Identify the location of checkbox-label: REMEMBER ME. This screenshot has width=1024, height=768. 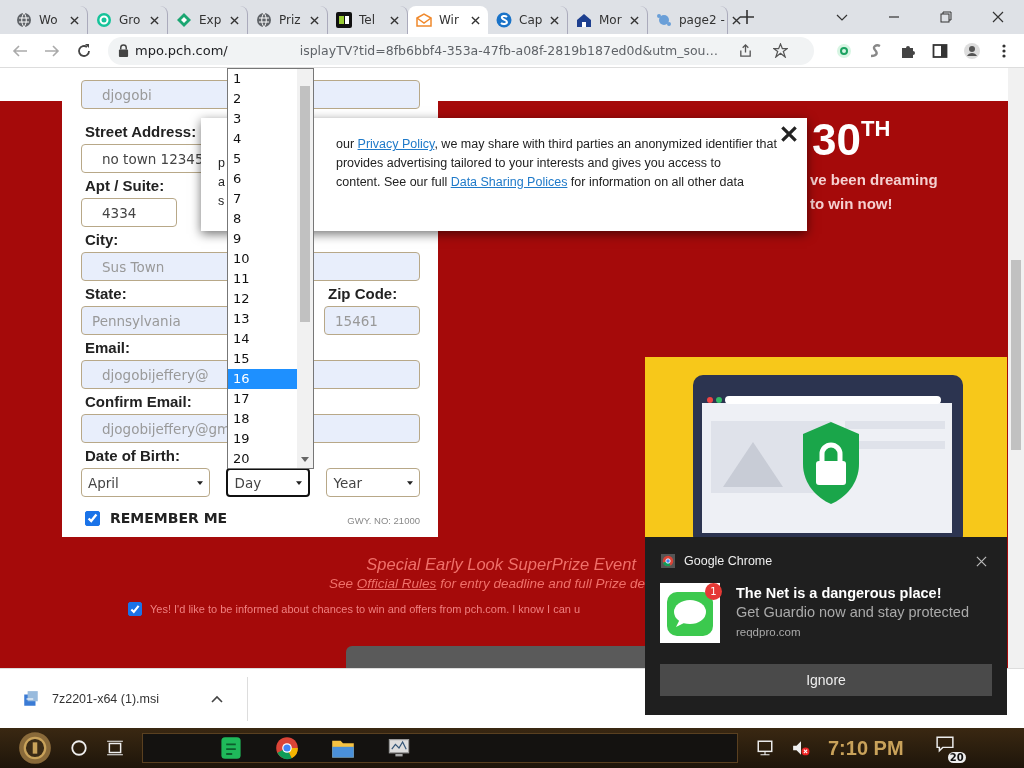
(169, 518).